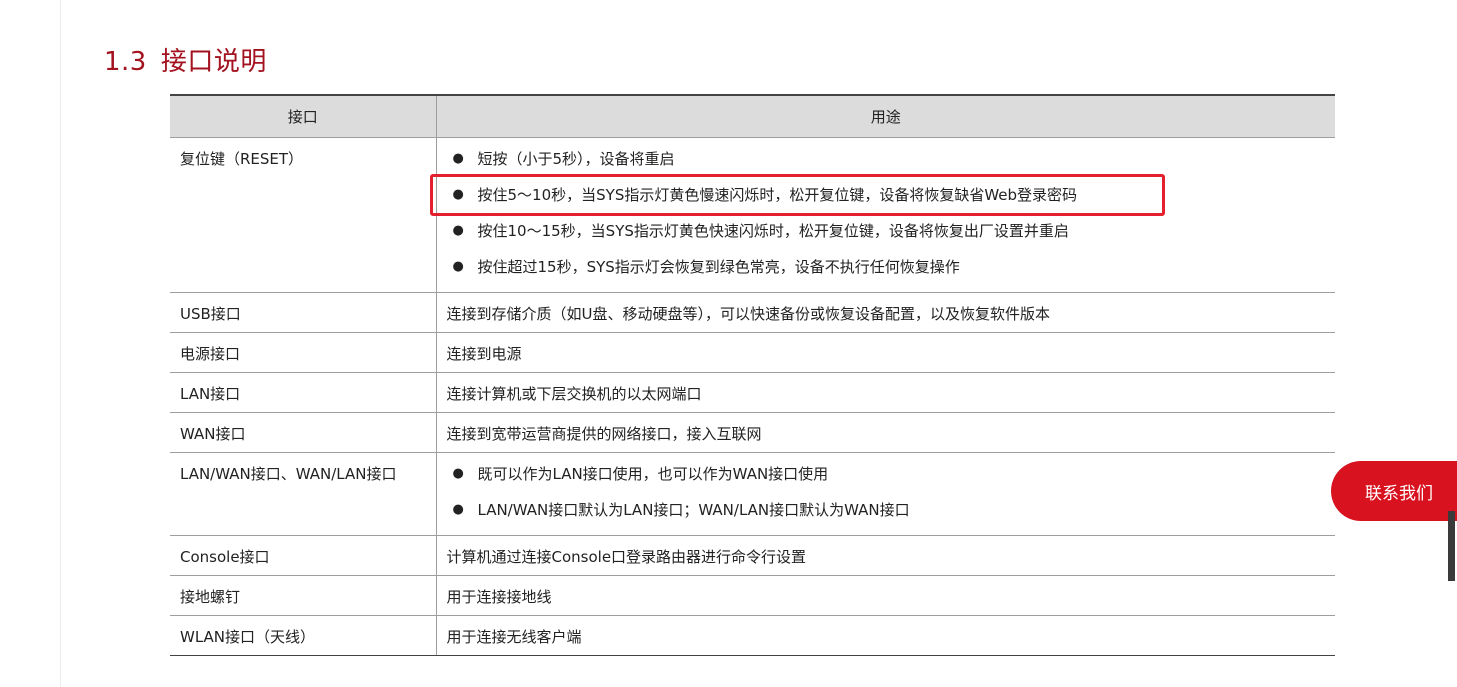  I want to click on table-row: 接地螺钉 用于连接接地线, so click(752, 595).